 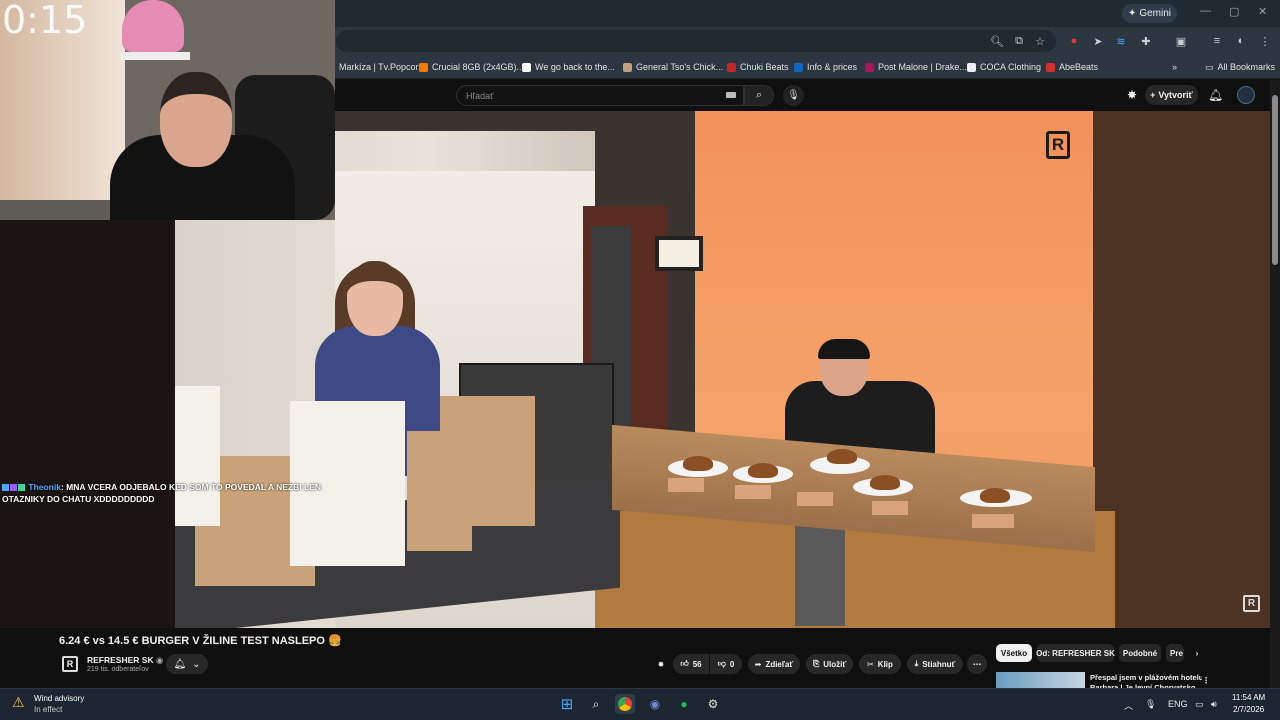 What do you see at coordinates (1215, 95) in the screenshot?
I see `notifications-bell-icon: 🔔︎` at bounding box center [1215, 95].